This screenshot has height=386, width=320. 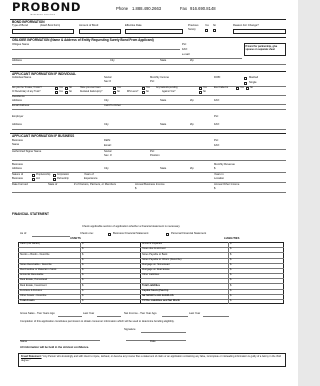 What do you see at coordinates (122, 8) in the screenshot?
I see `phone-label: Phone` at bounding box center [122, 8].